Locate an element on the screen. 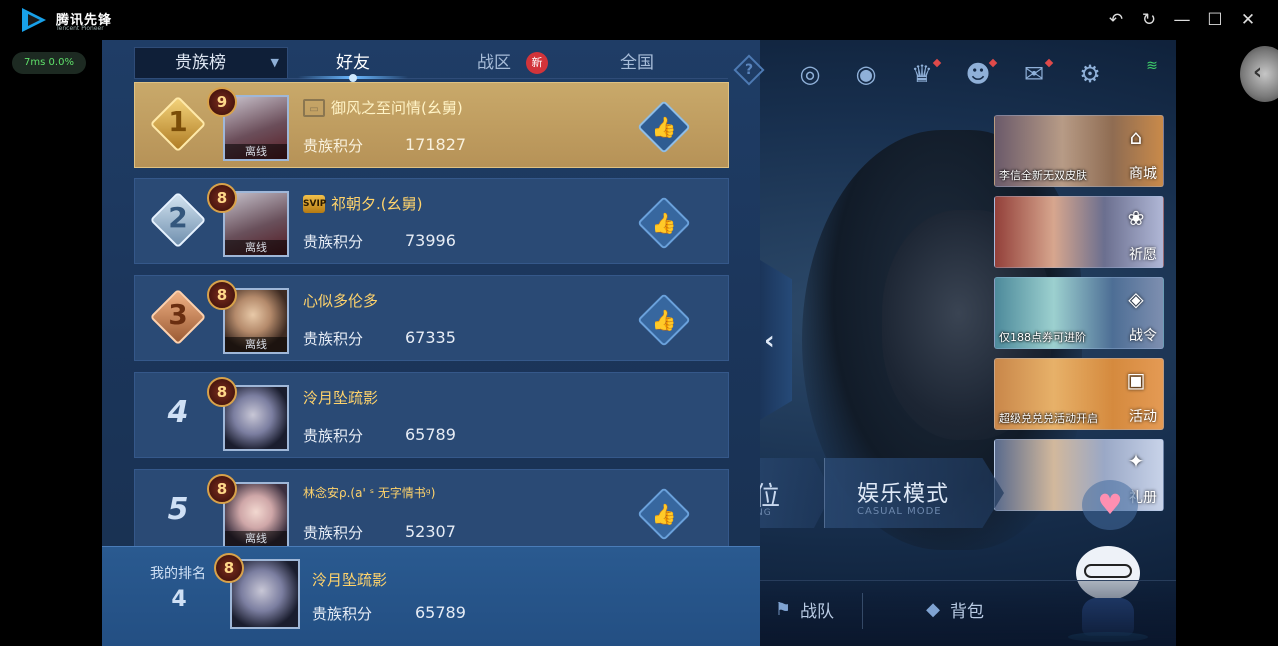 The height and width of the screenshot is (646, 1278). mail-icon: ✉ is located at coordinates (1035, 74).